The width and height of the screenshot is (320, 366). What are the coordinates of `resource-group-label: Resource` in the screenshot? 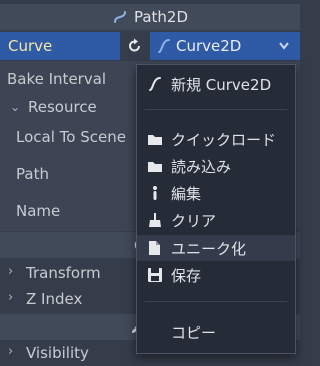 It's located at (62, 107).